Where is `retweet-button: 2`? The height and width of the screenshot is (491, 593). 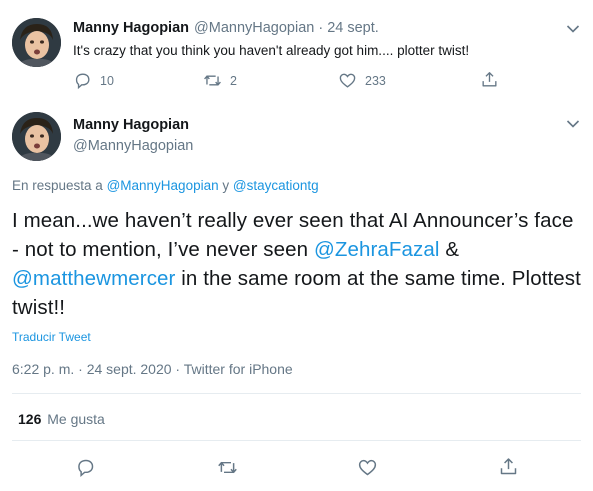 retweet-button: 2 is located at coordinates (220, 80).